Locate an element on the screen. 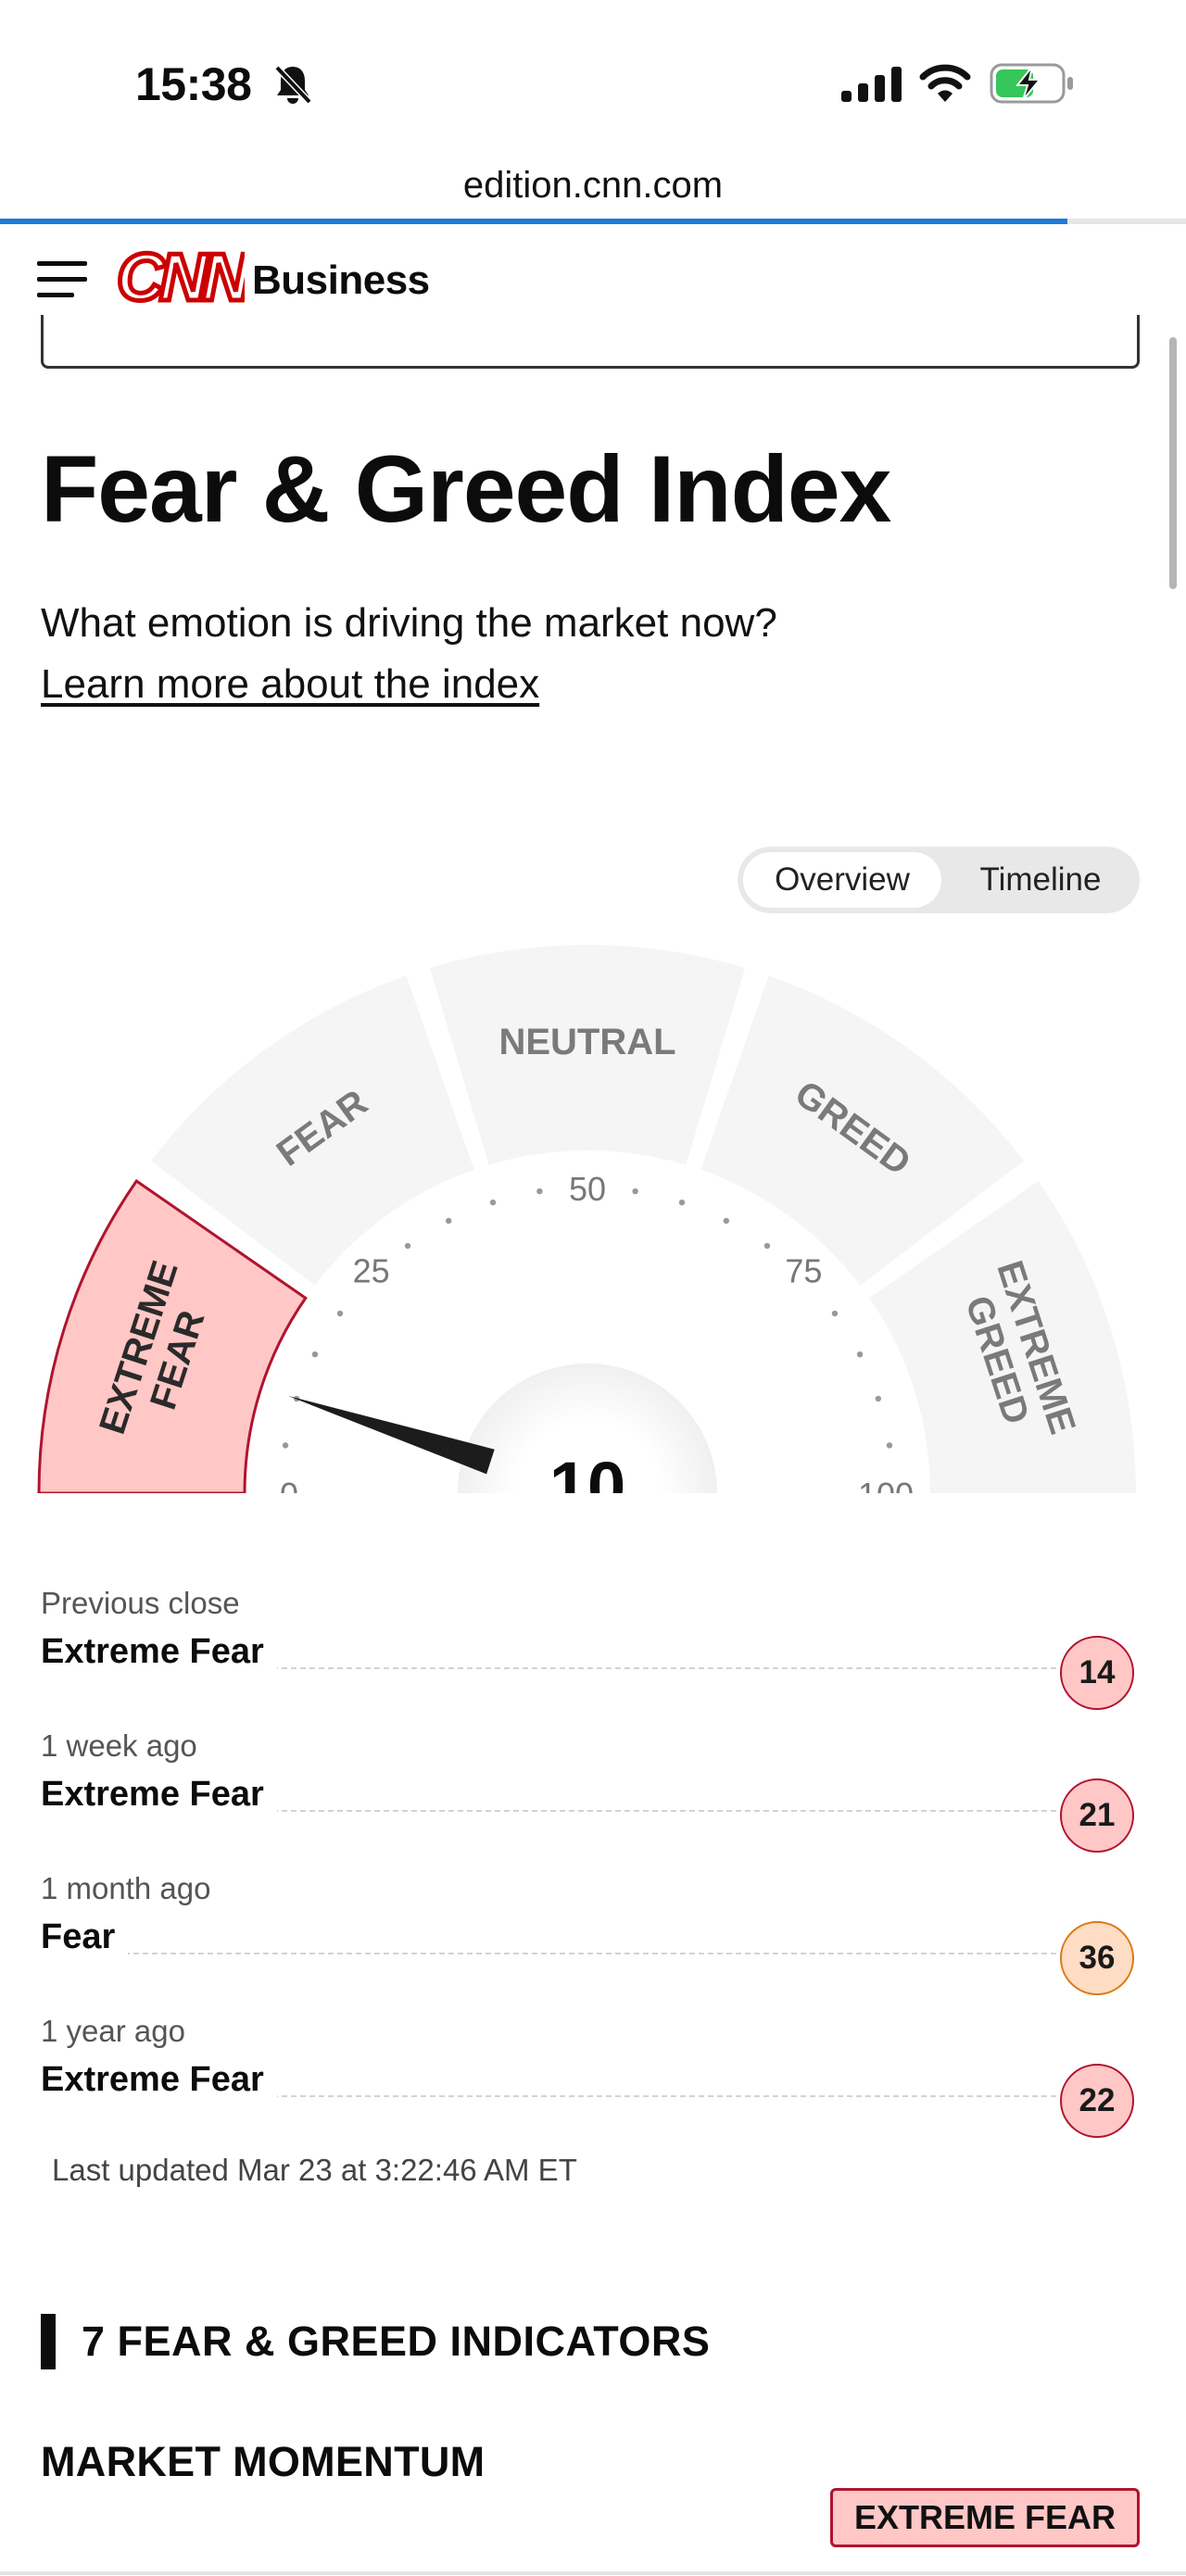 Image resolution: width=1186 pixels, height=2576 pixels. page-subtitle: What emotion is driving the market now? is located at coordinates (409, 623).